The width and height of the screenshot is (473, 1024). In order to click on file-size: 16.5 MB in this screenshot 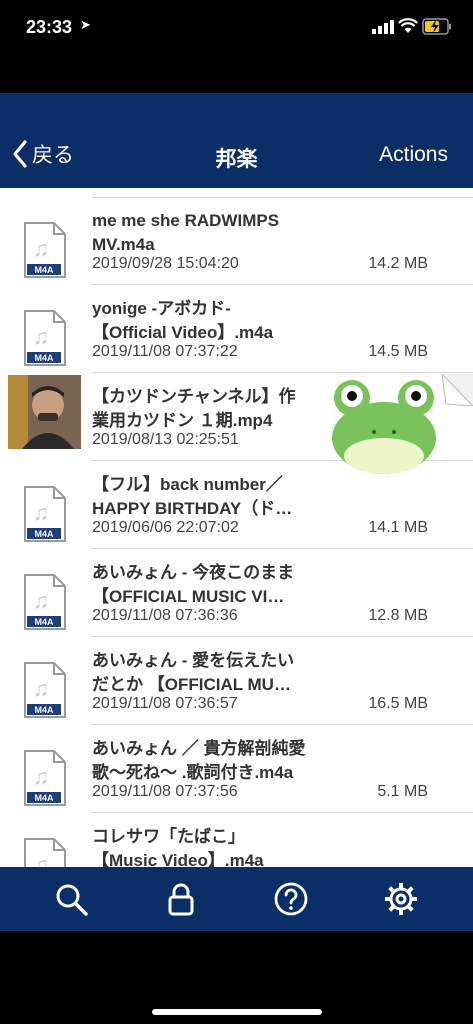, I will do `click(398, 703)`.